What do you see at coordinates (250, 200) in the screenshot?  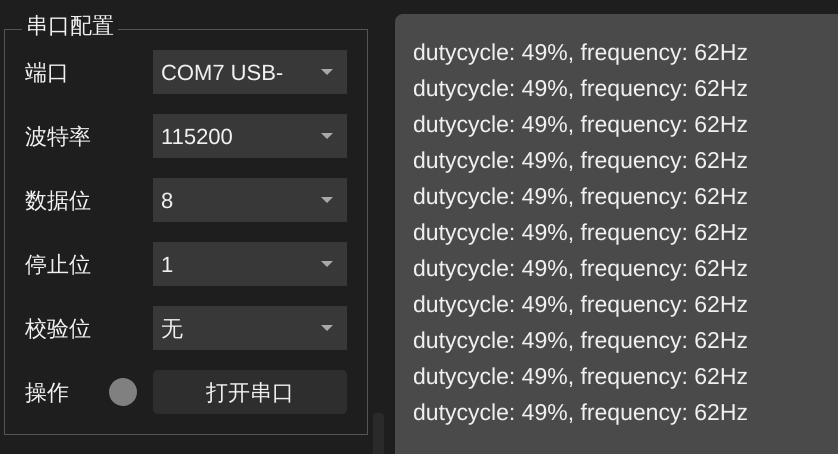 I see `dropdown: 8` at bounding box center [250, 200].